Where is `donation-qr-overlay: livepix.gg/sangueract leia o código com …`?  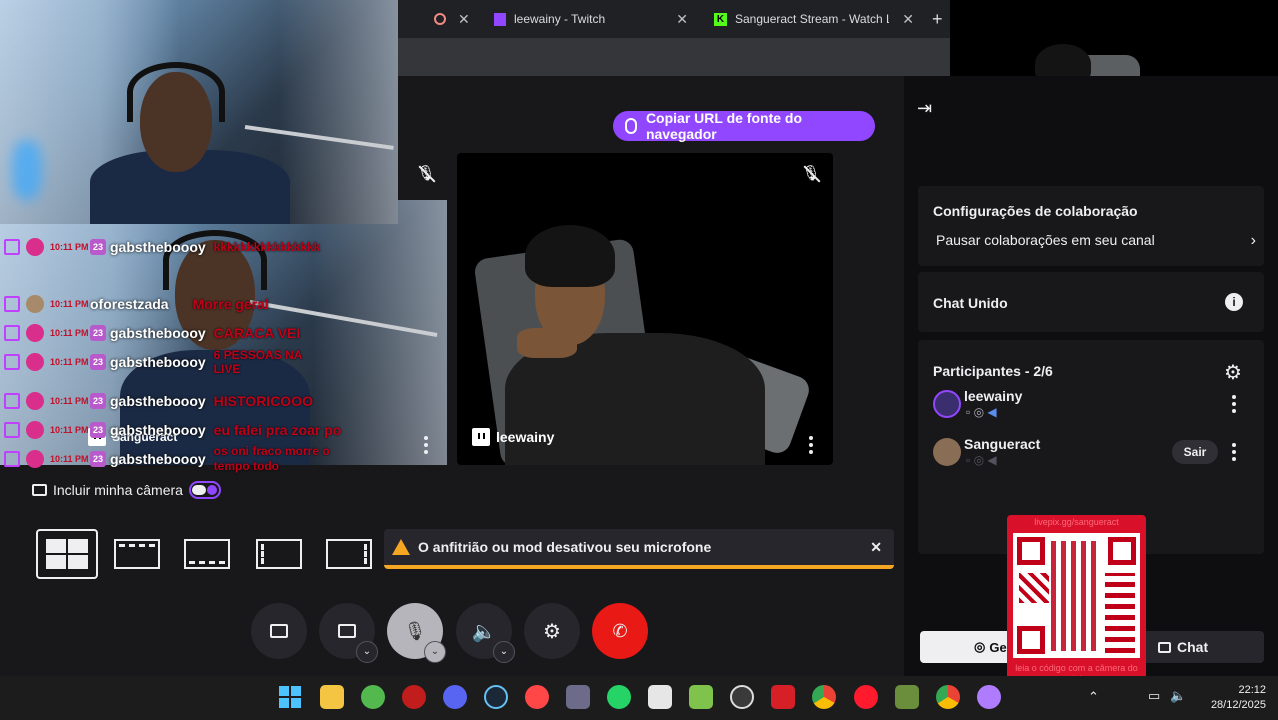 donation-qr-overlay: livepix.gg/sangueract leia o código com … is located at coordinates (1076, 603).